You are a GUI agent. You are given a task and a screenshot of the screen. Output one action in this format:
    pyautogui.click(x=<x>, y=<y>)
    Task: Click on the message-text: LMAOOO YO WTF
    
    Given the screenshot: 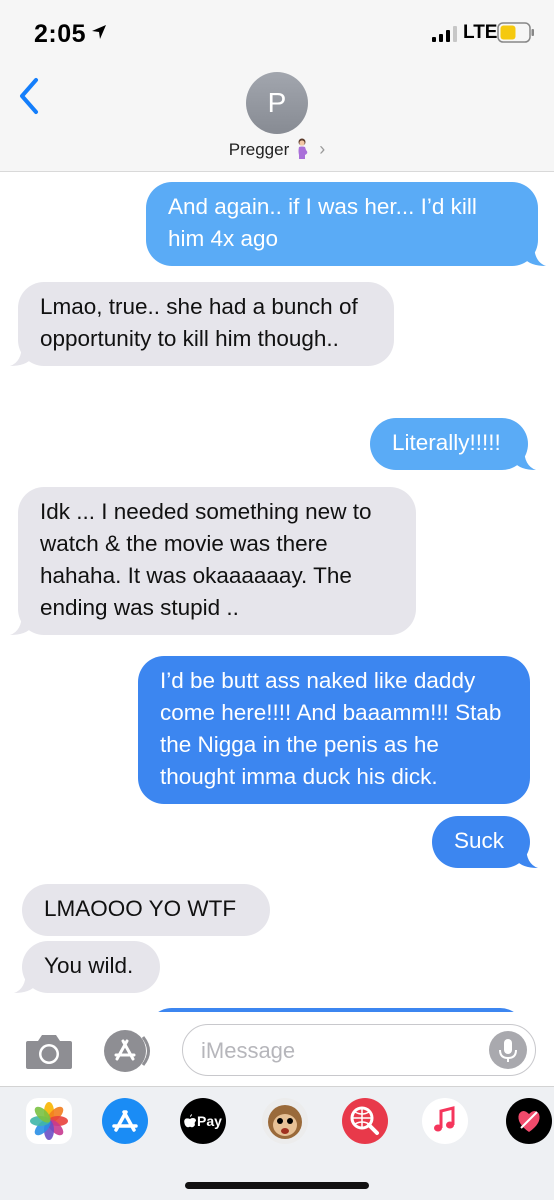 What is the action you would take?
    pyautogui.click(x=140, y=908)
    